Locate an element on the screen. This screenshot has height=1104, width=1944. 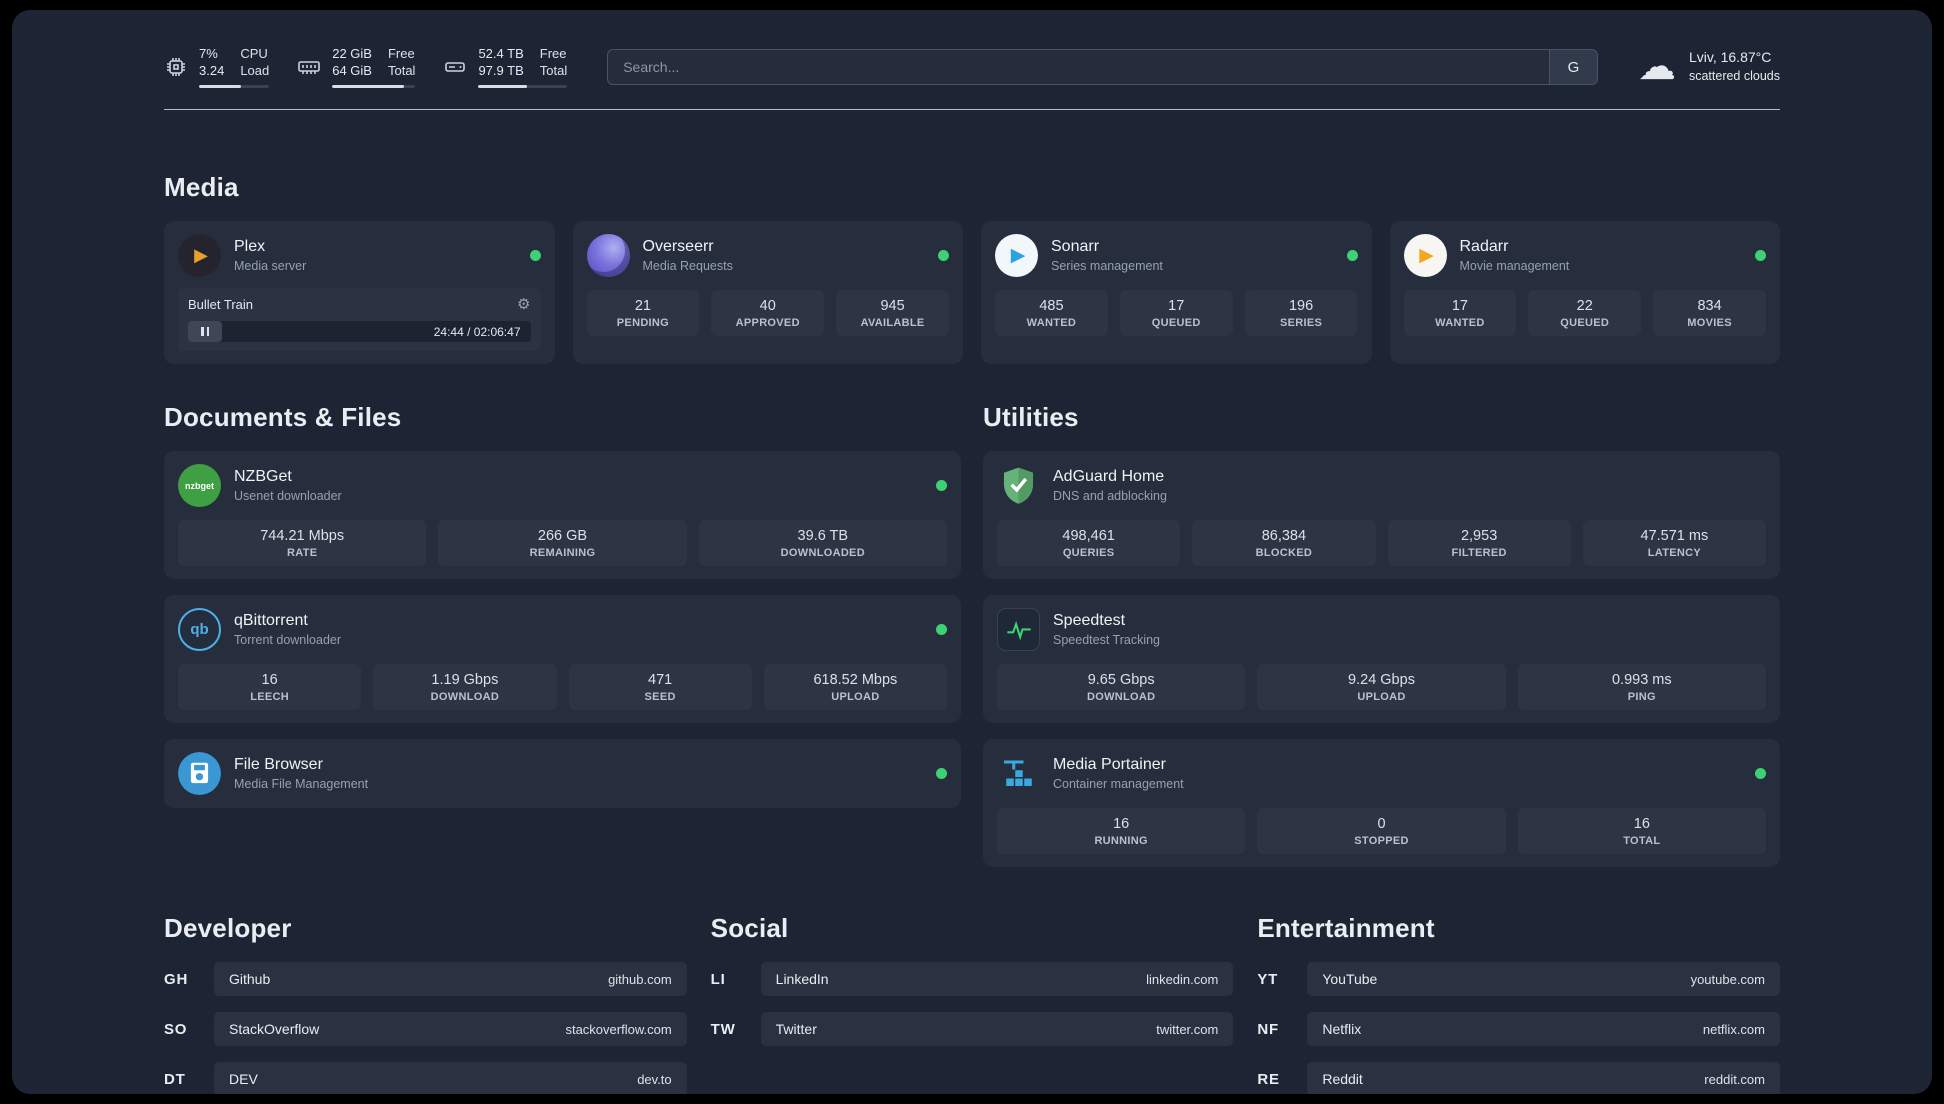
gear-icon: ⚙ is located at coordinates (523, 304).